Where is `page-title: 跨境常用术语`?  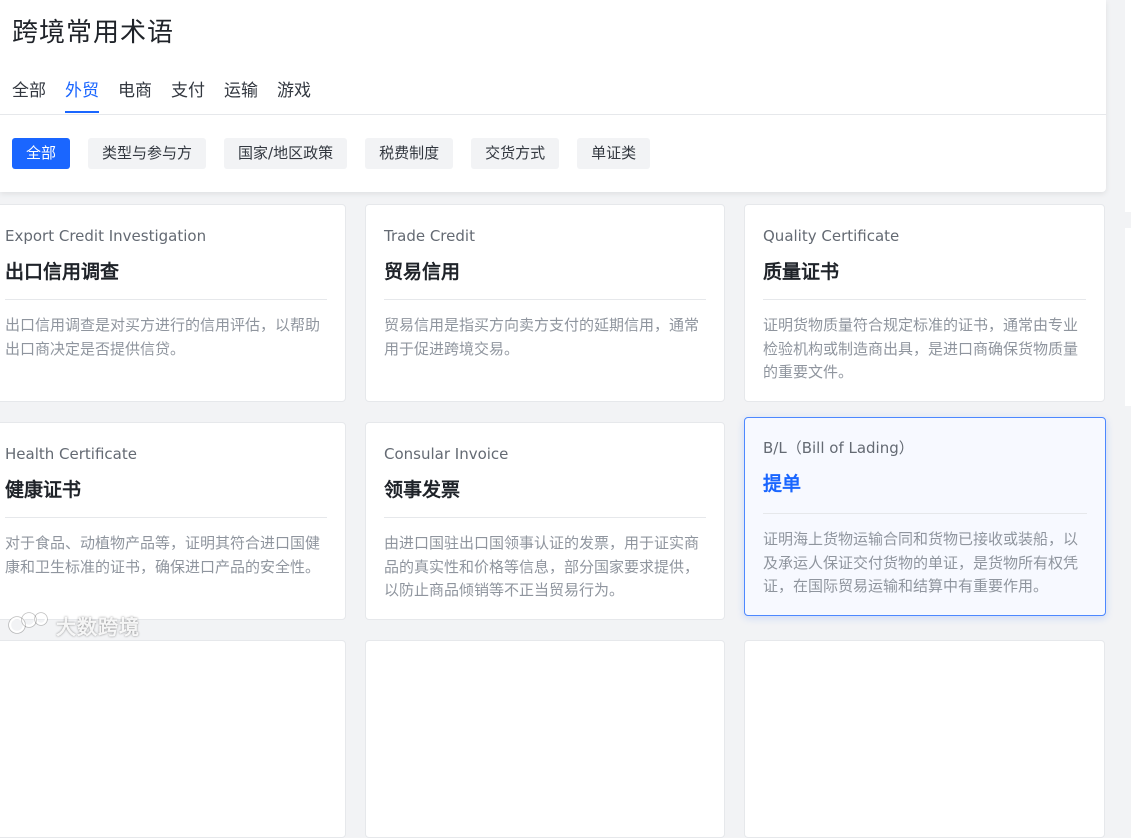 page-title: 跨境常用术语 is located at coordinates (93, 33).